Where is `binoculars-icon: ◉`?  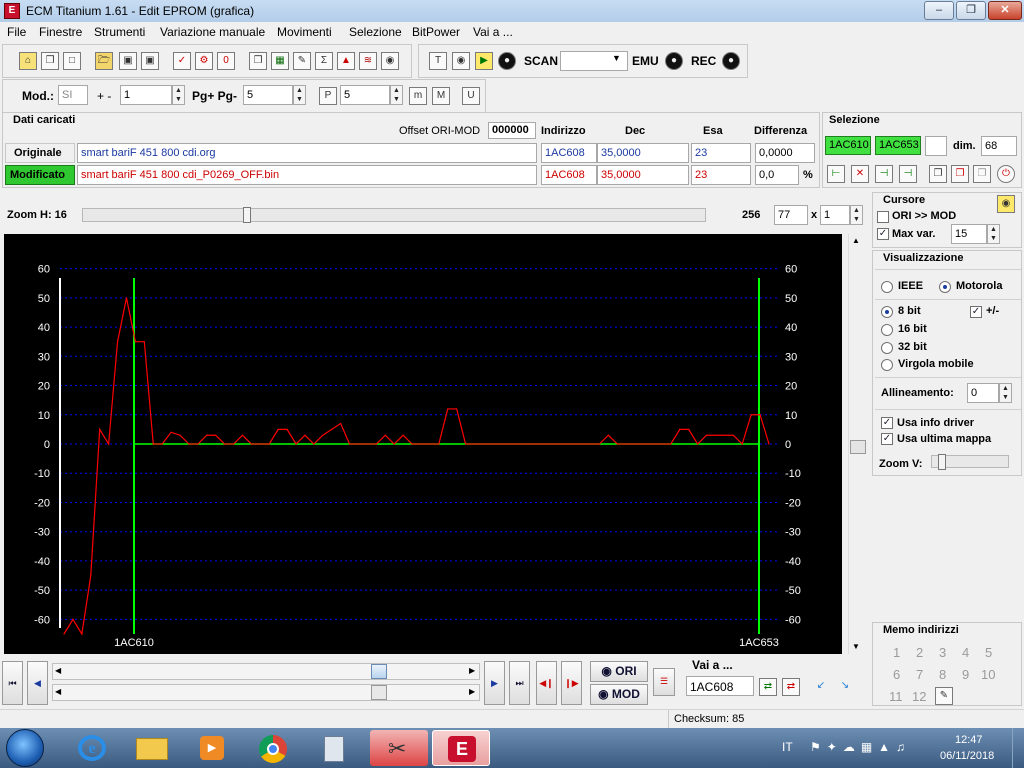 binoculars-icon: ◉ is located at coordinates (390, 61).